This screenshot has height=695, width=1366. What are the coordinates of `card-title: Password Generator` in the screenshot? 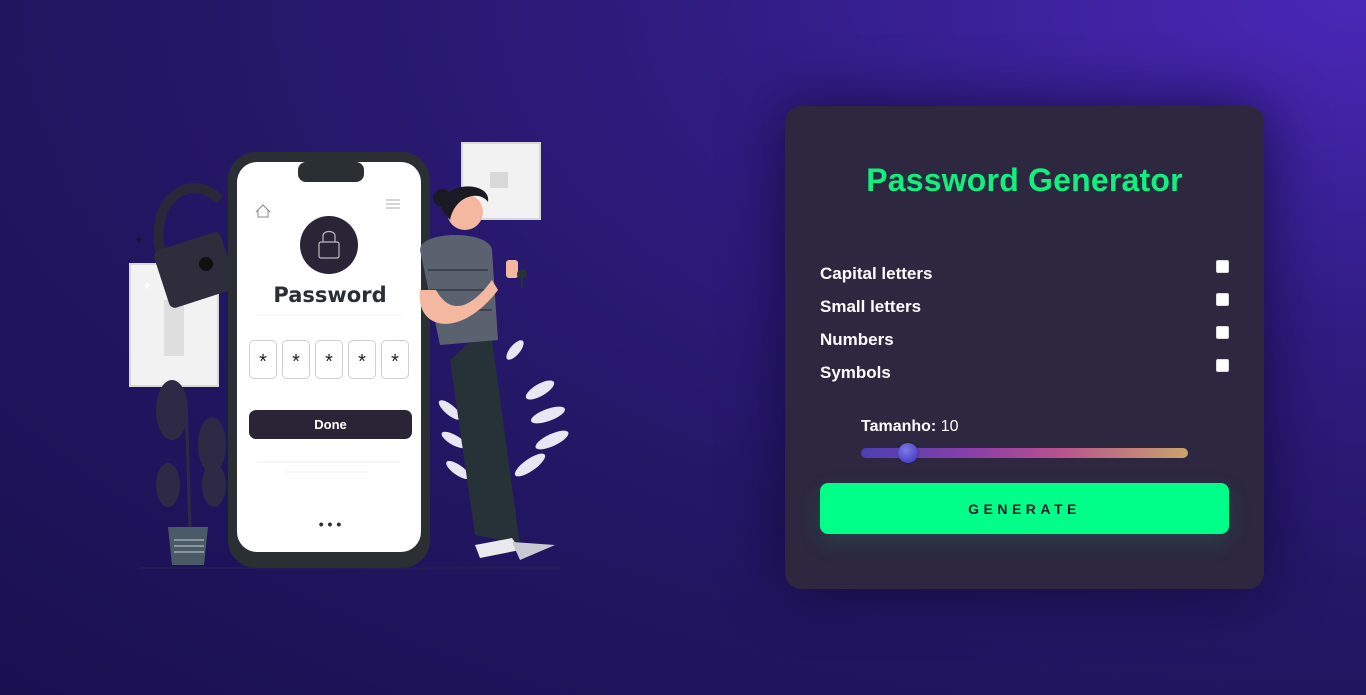 It's located at (1024, 180).